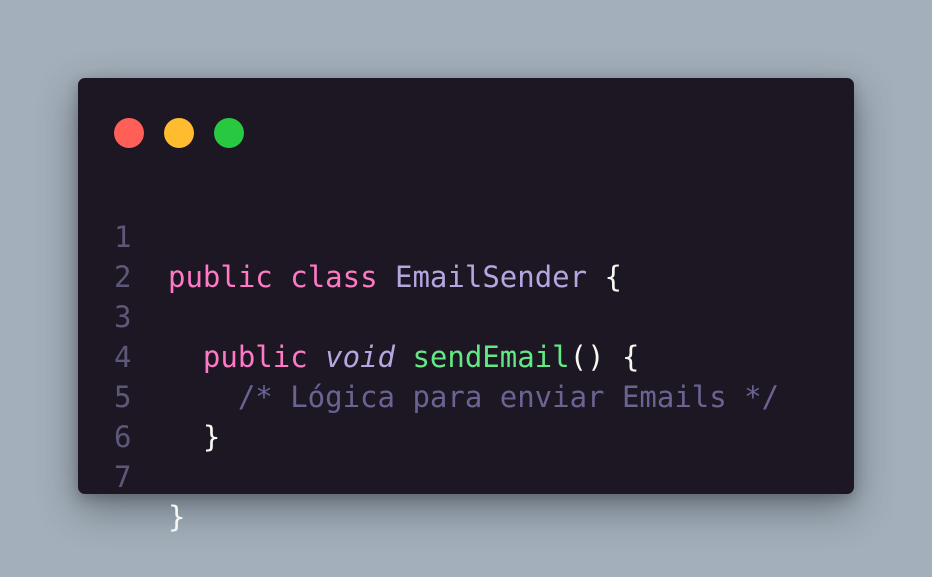 Image resolution: width=932 pixels, height=577 pixels. I want to click on line-content: public void sendEmail() {, so click(404, 357).